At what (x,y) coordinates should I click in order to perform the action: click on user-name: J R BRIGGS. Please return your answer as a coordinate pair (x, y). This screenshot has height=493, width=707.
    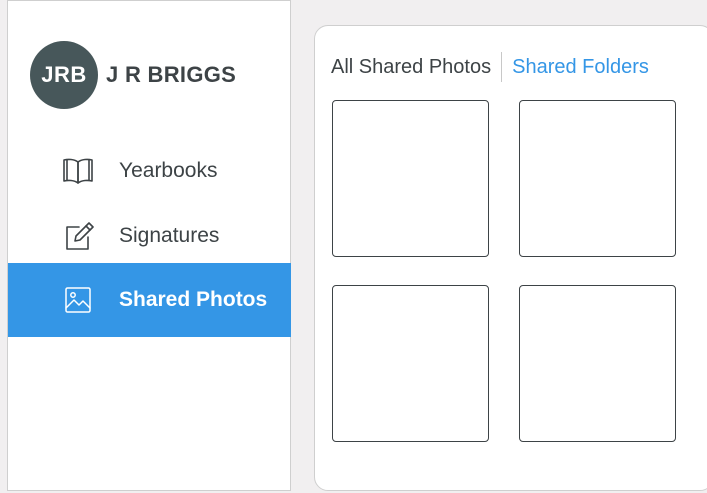
    Looking at the image, I should click on (171, 74).